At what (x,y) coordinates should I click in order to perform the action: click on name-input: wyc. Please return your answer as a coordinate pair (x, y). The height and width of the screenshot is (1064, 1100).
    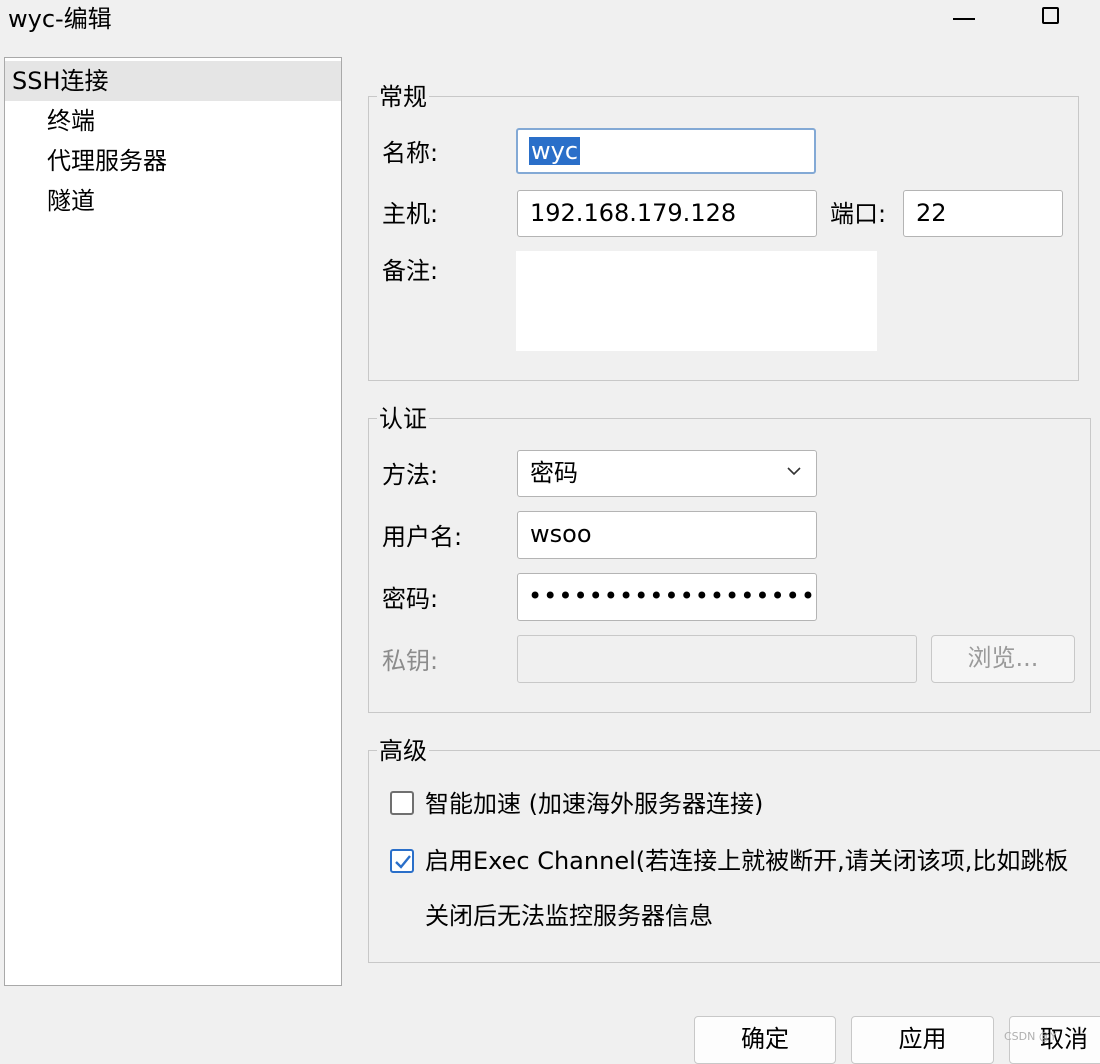
    Looking at the image, I should click on (666, 151).